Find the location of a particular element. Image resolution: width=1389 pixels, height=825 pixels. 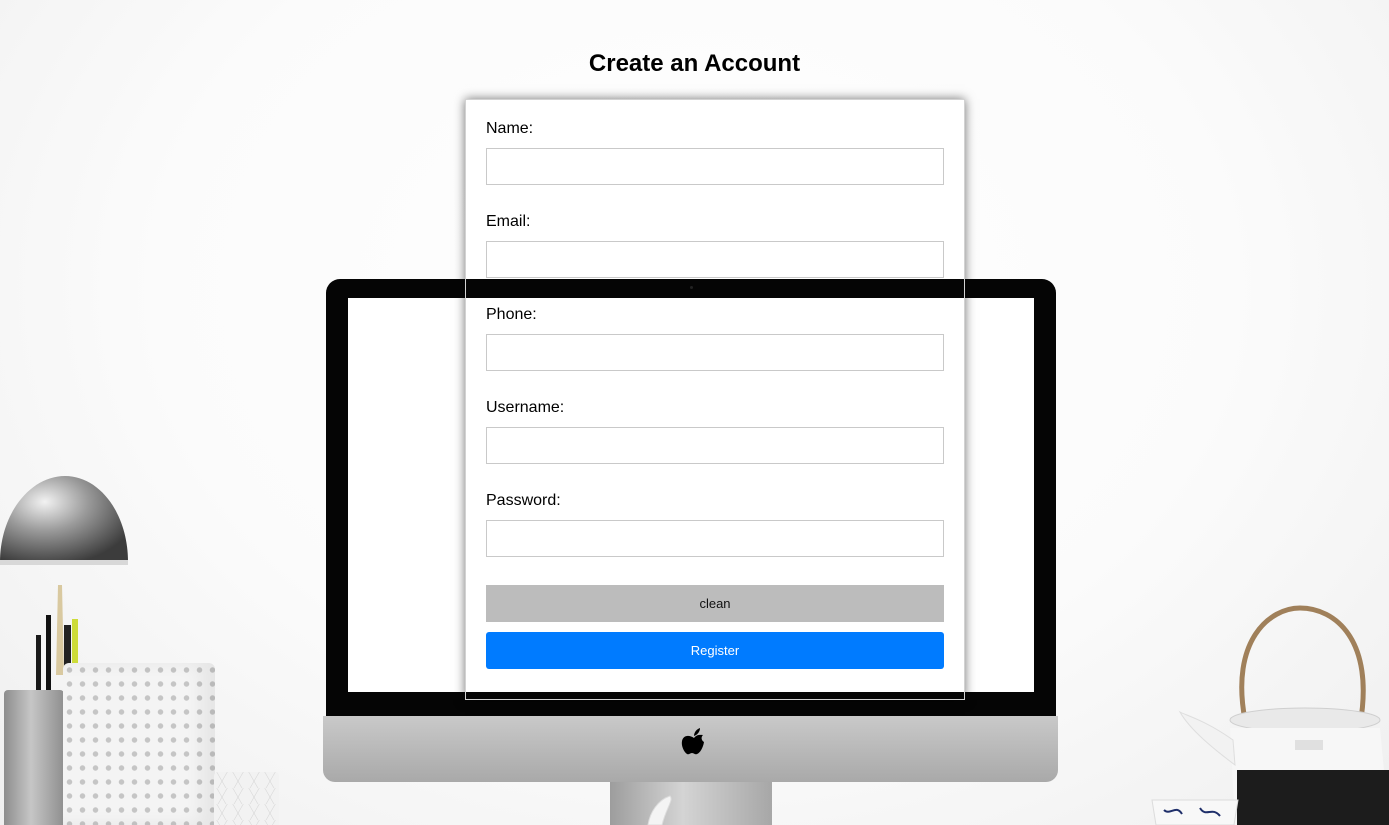

small-patterned-cup is located at coordinates (246, 798).